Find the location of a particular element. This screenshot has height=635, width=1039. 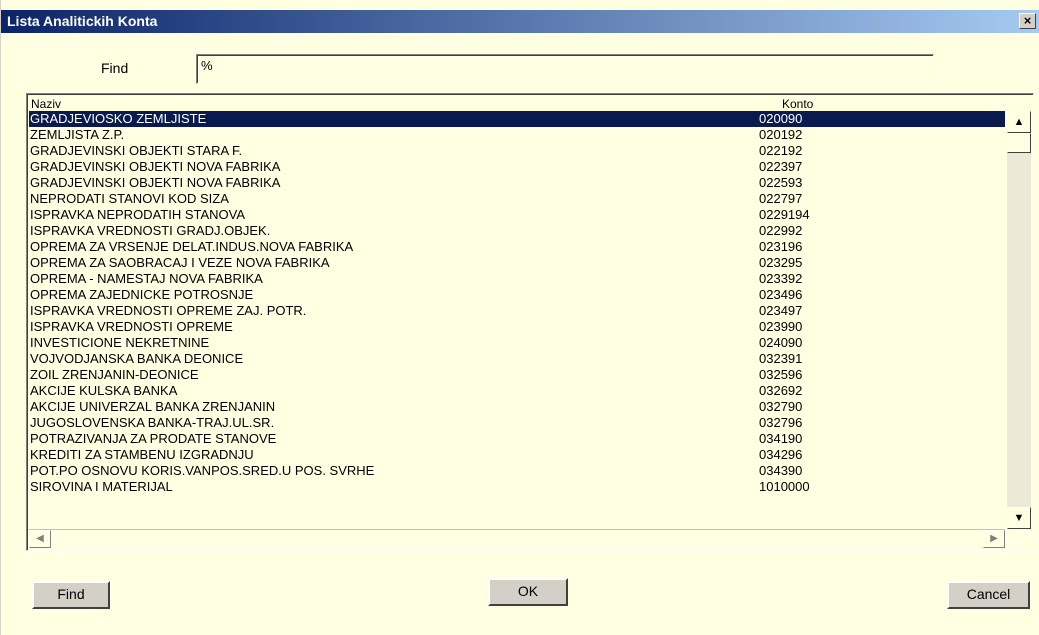

vertical-scrollbar: ▲ ▼ is located at coordinates (1019, 320).